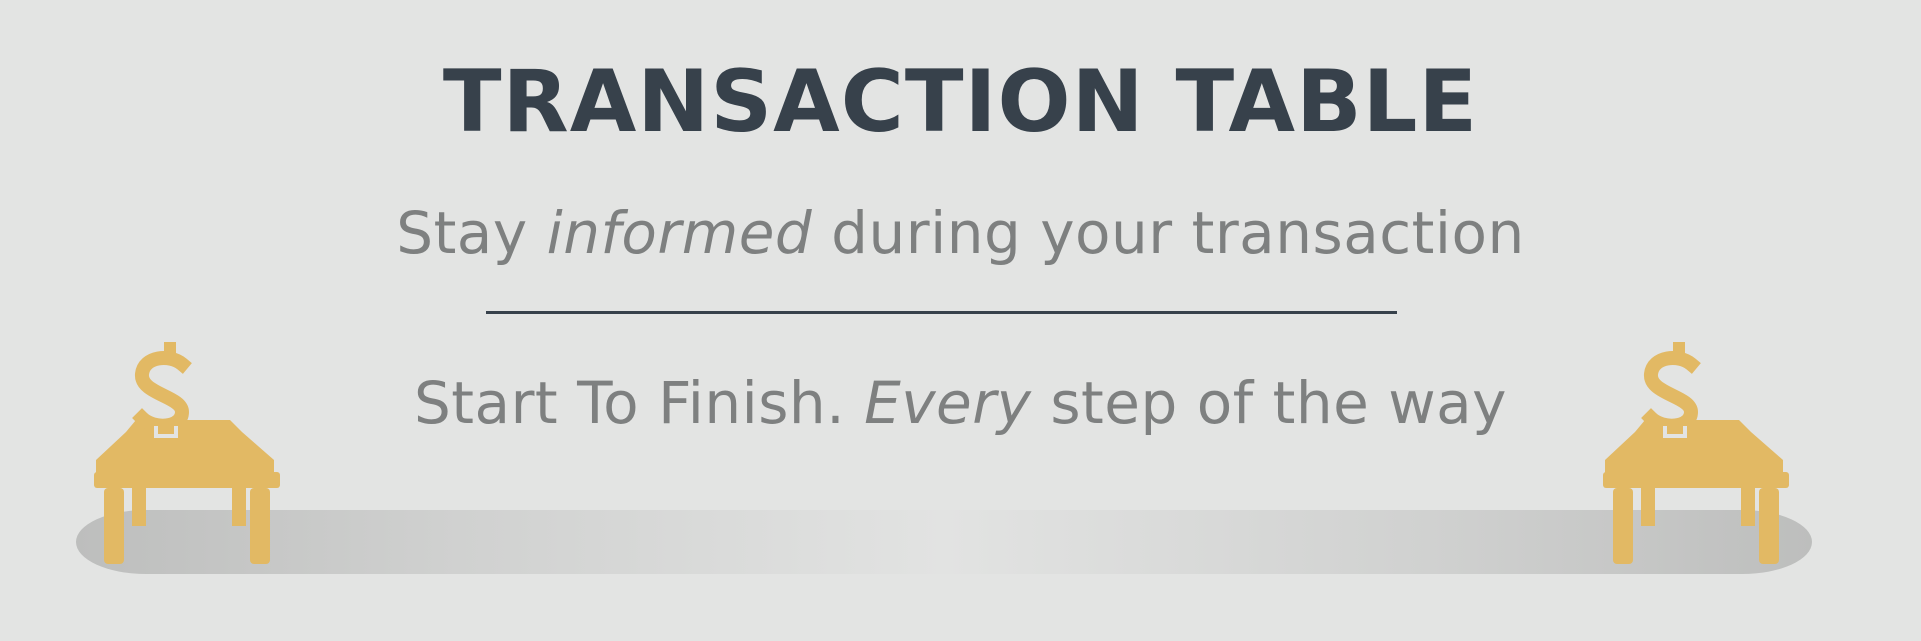  I want to click on tagline-text-start: Start To Finish., so click(639, 403).